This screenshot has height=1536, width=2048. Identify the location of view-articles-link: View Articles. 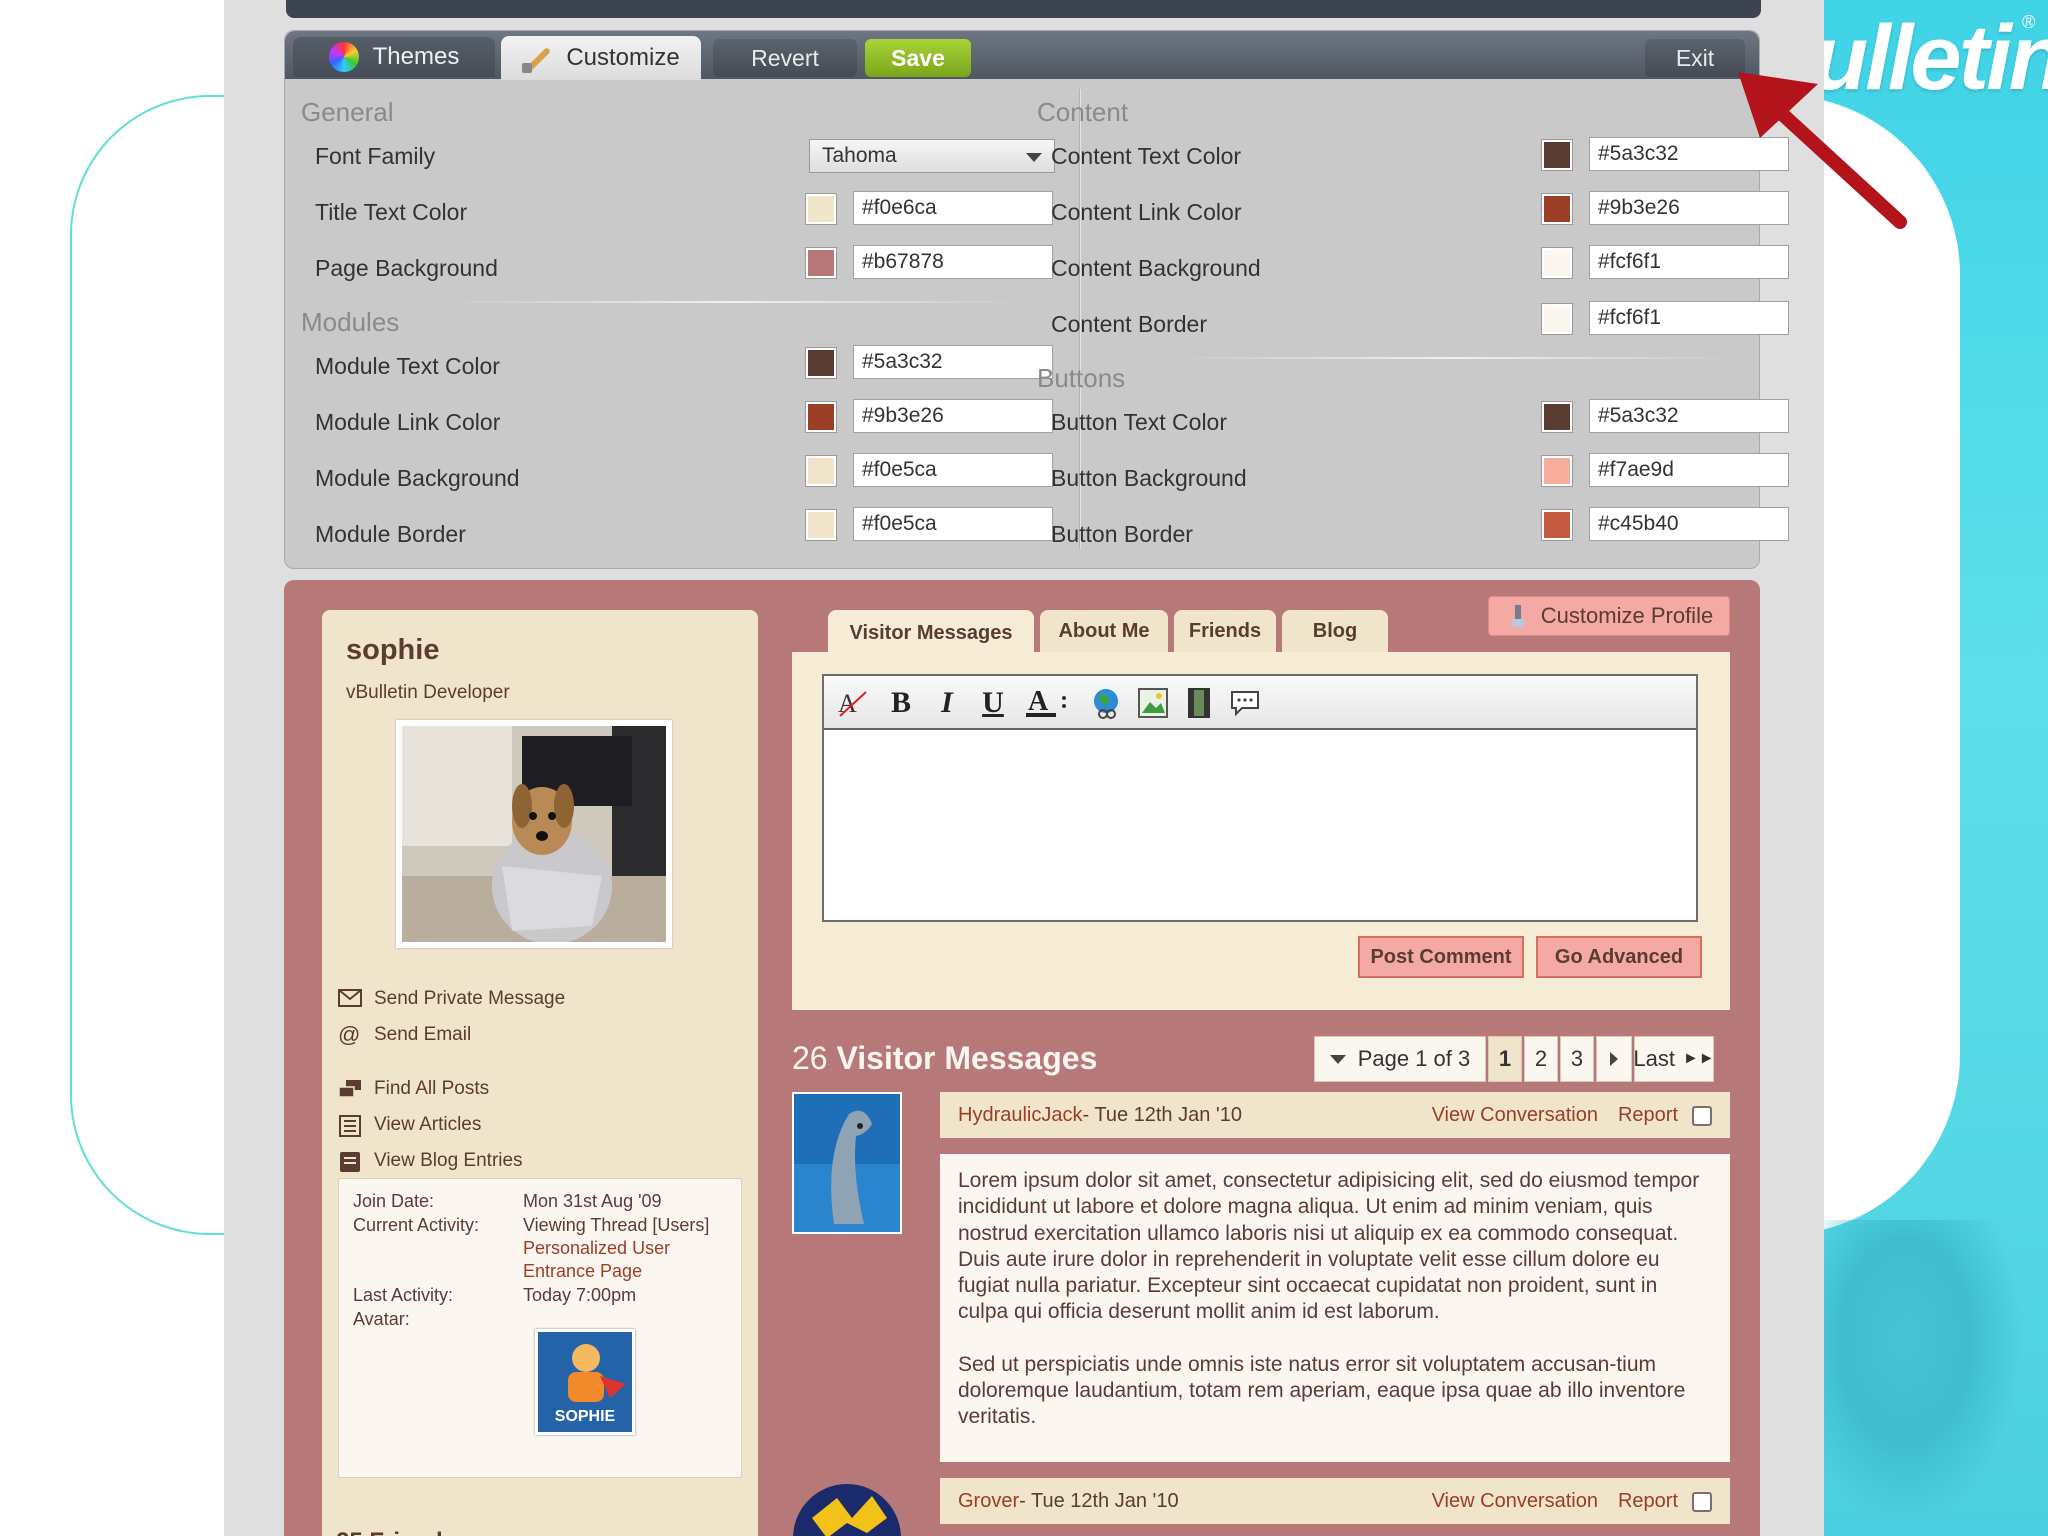
(410, 1125).